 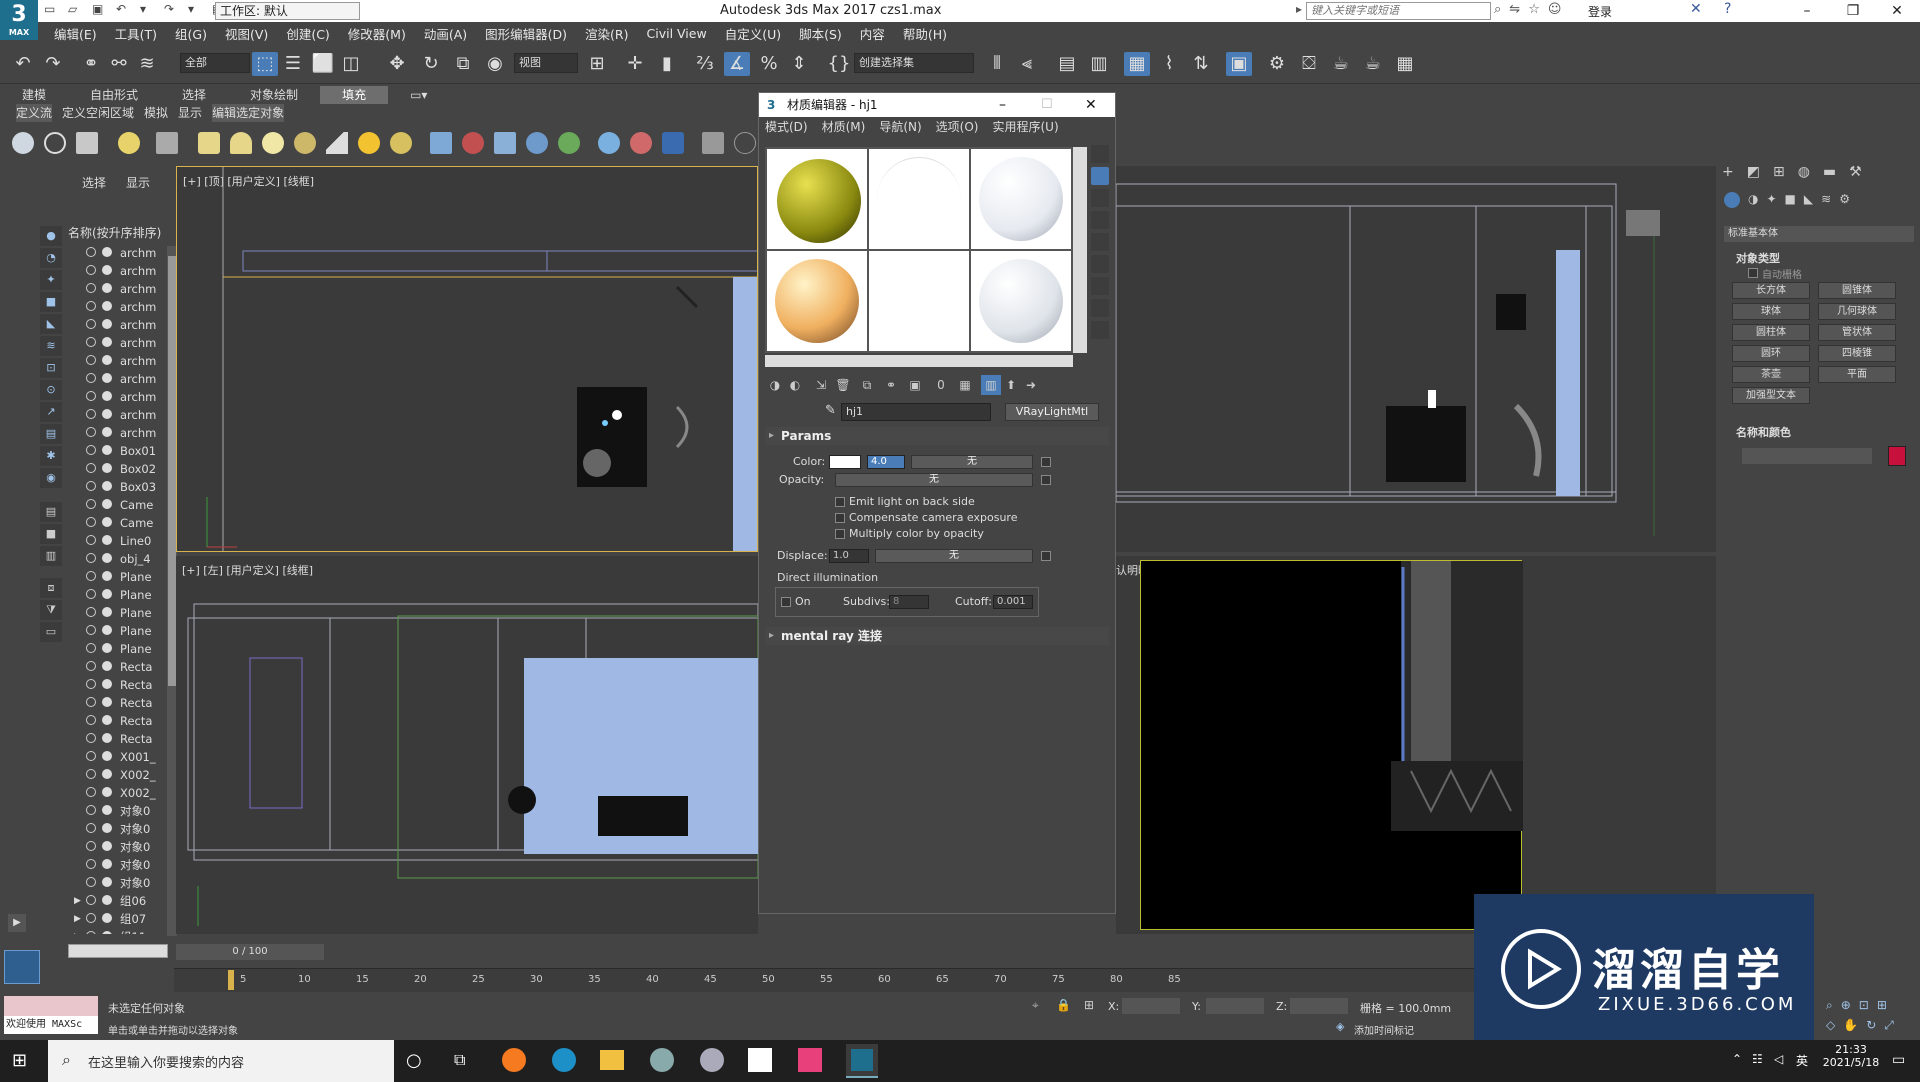 What do you see at coordinates (51, 1025) in the screenshot?
I see `maxscript-input: 欢迎使用 MAXSc` at bounding box center [51, 1025].